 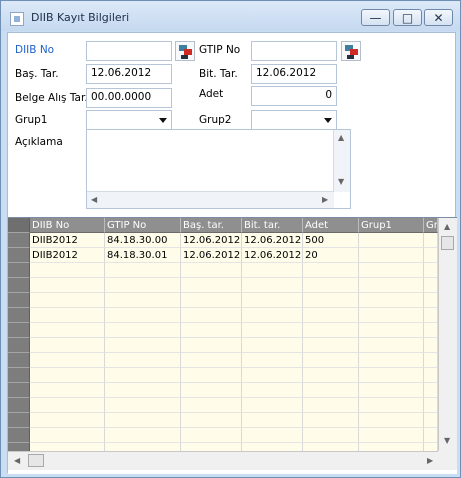 I want to click on belge-alis-tar-label: Belge Alış Tar., so click(x=51, y=98).